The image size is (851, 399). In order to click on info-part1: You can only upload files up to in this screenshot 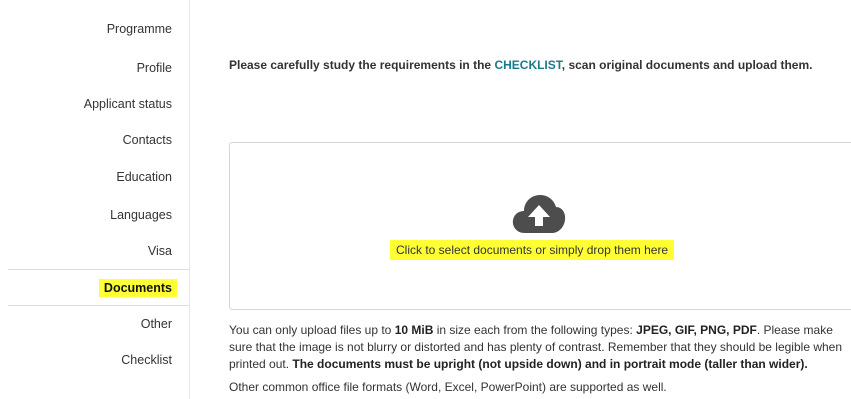, I will do `click(312, 330)`.